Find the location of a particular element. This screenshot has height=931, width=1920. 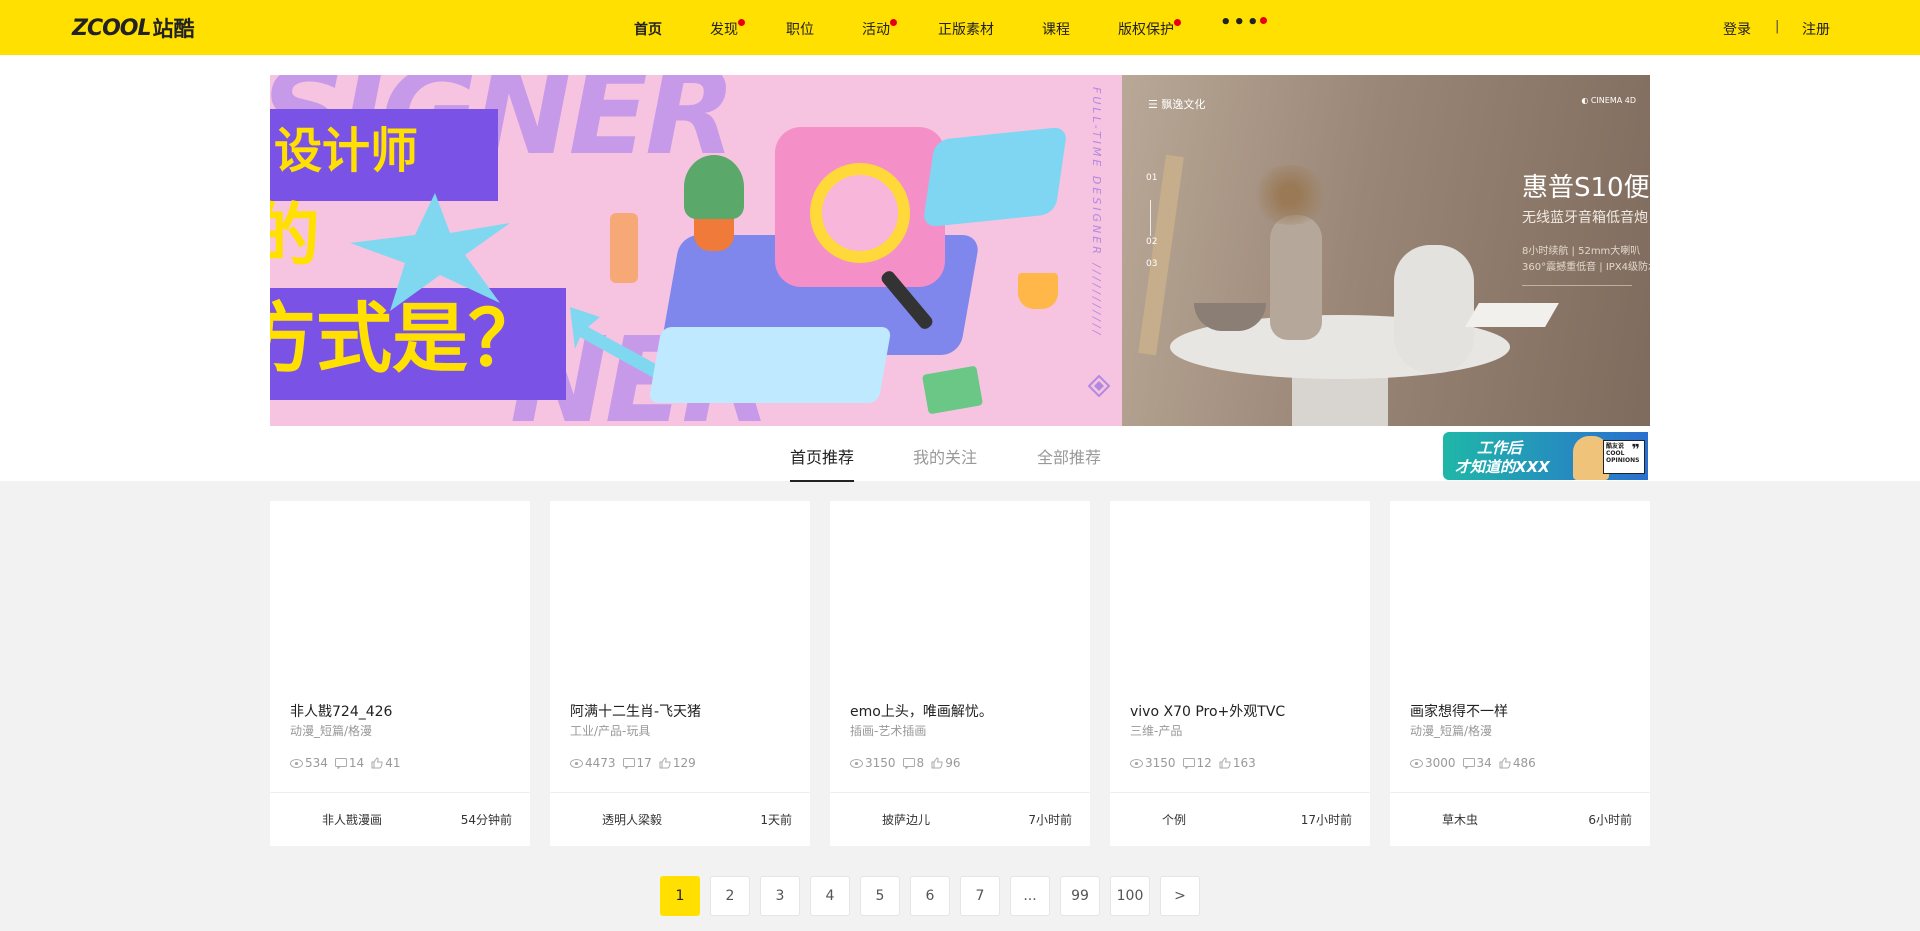

comments-stat: 34 is located at coordinates (1477, 763).